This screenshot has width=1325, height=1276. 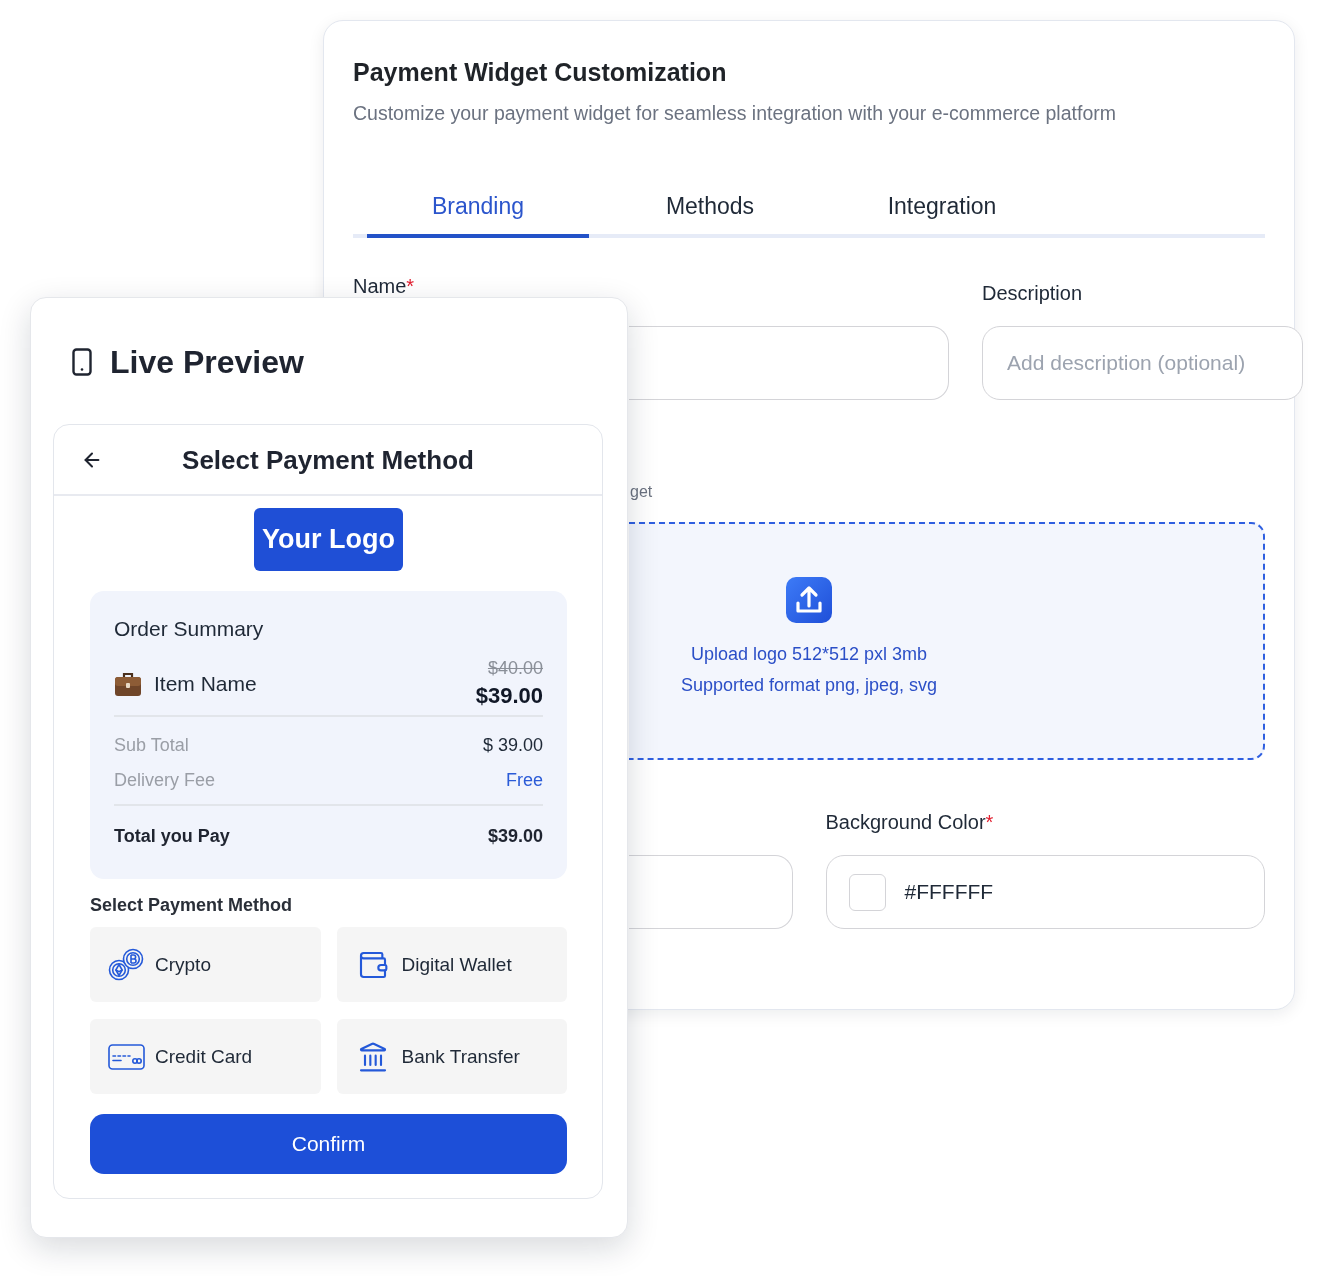 I want to click on coins-icon, so click(x=126, y=964).